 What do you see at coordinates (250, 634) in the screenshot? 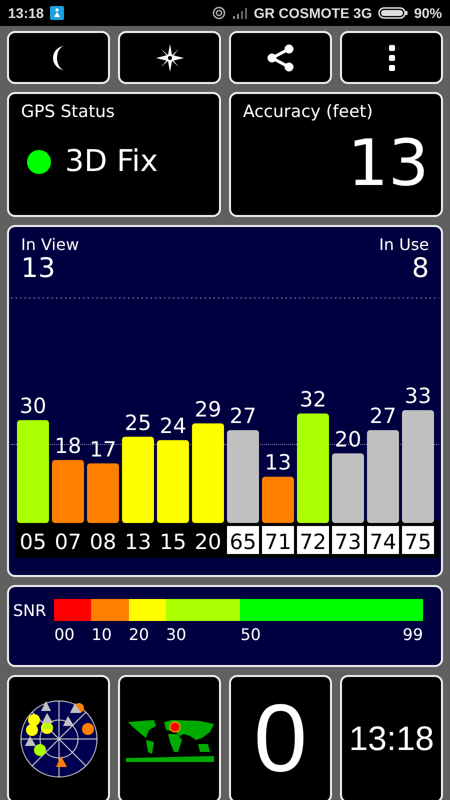
I see `scale-tick-label: 50` at bounding box center [250, 634].